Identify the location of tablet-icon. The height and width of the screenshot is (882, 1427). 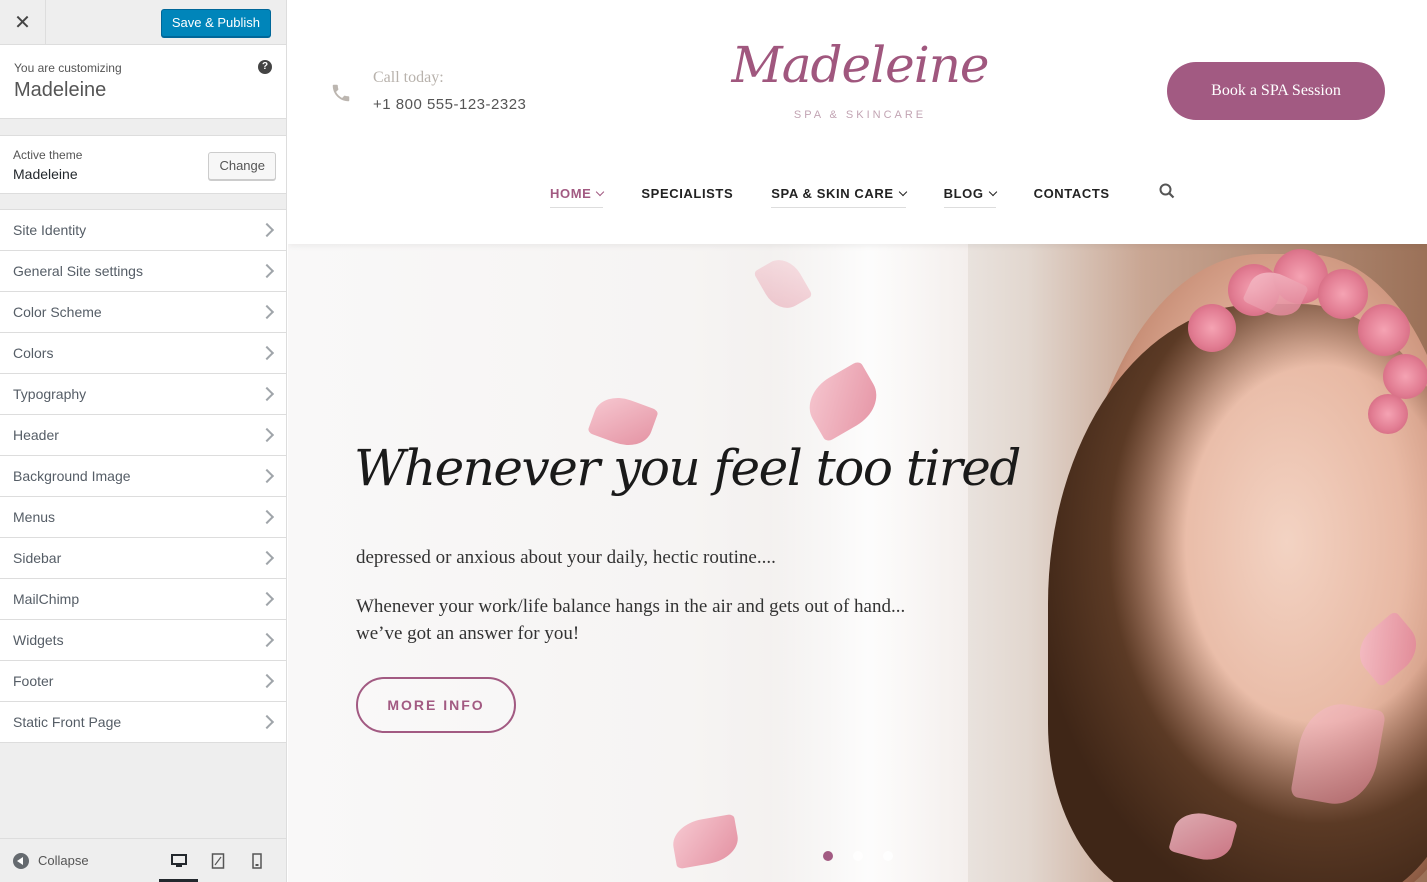
(217, 861).